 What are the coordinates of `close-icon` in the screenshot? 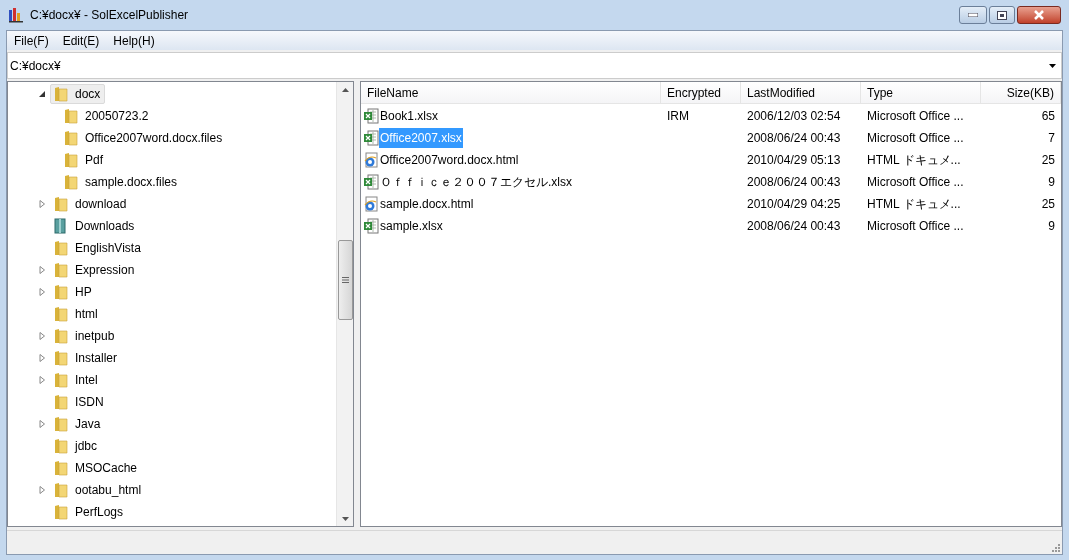 It's located at (1039, 15).